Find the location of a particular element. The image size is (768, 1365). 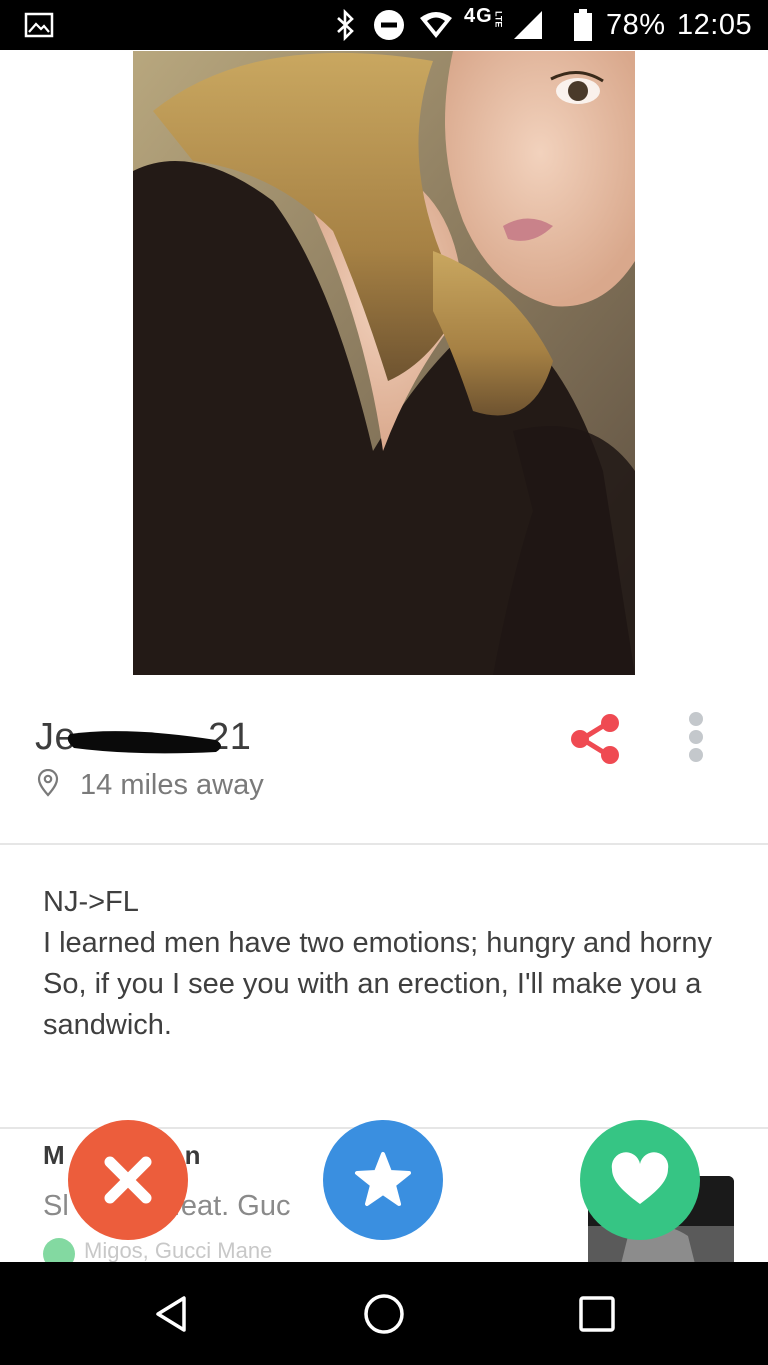

clock: 12:05 is located at coordinates (715, 24).